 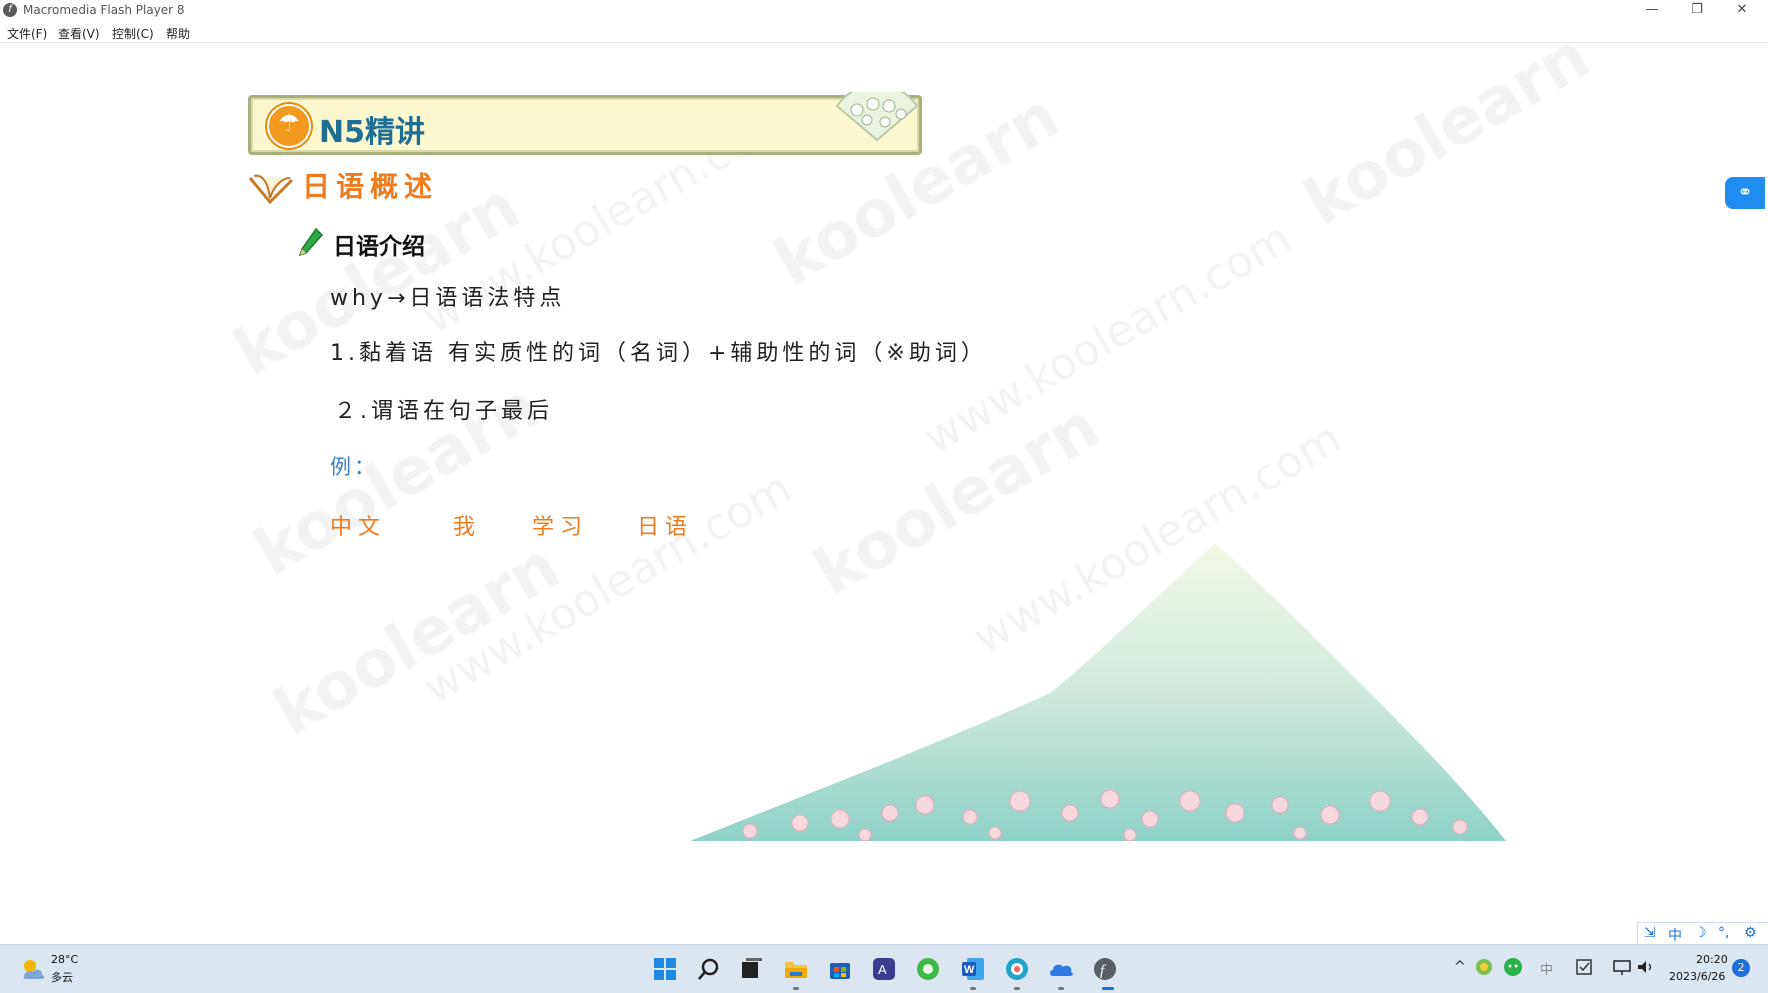 What do you see at coordinates (969, 970) in the screenshot?
I see `svg-text: W` at bounding box center [969, 970].